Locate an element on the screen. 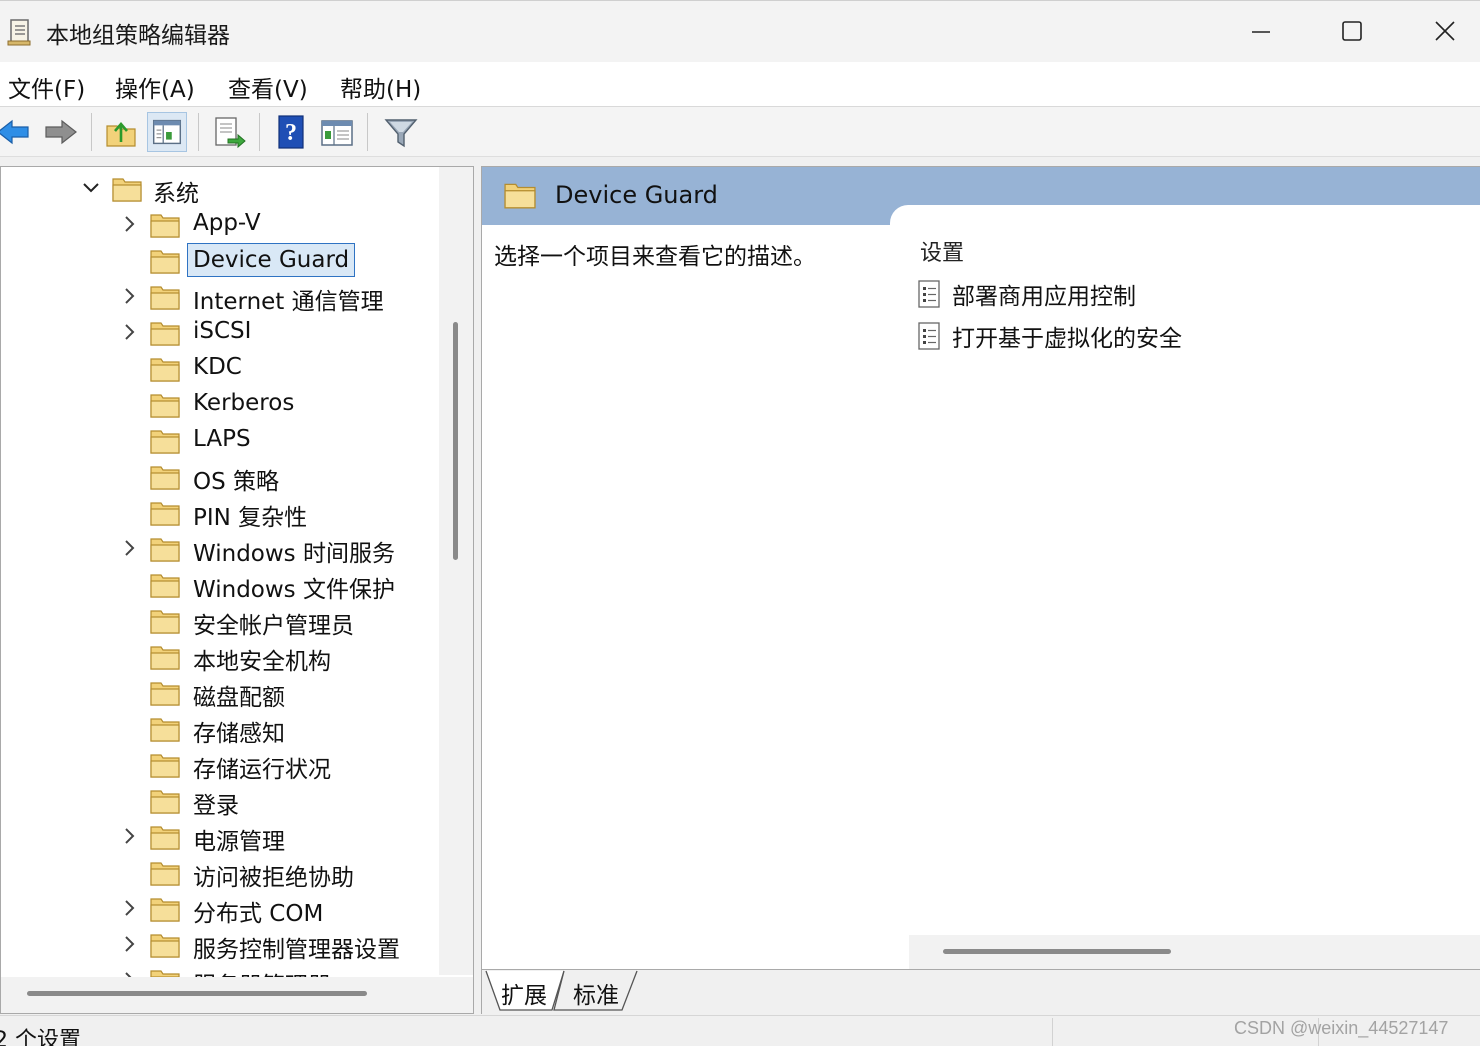 This screenshot has height=1046, width=1480. close-button is located at coordinates (1439, 32).